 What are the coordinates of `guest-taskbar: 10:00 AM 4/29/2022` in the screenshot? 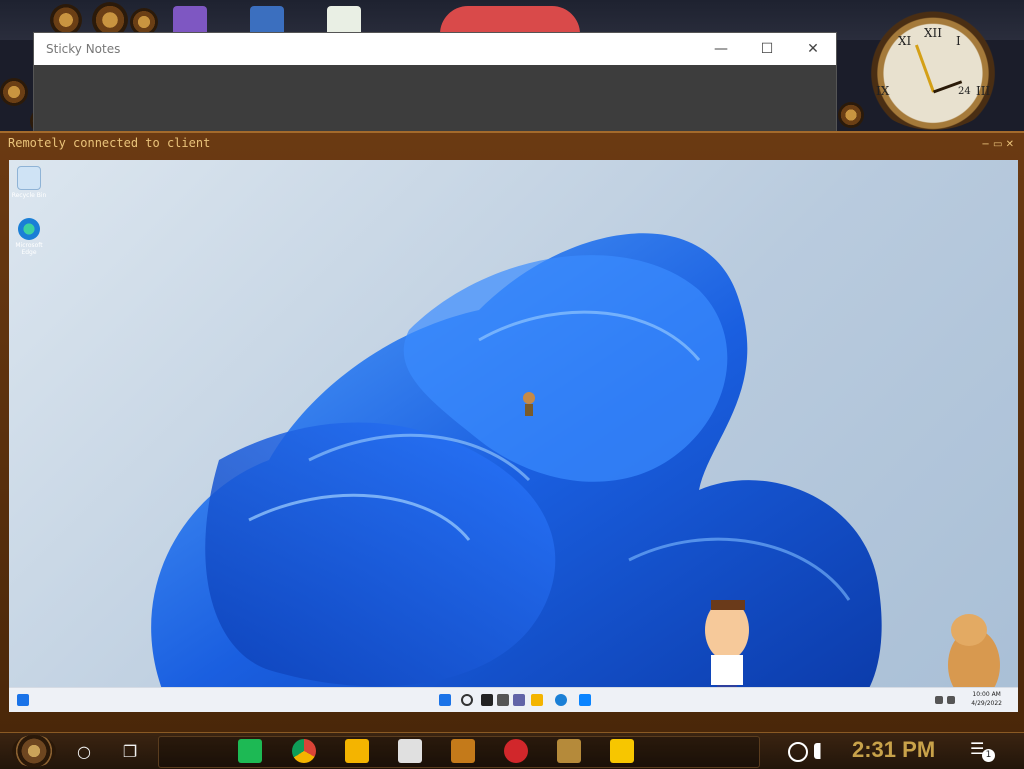 It's located at (513, 699).